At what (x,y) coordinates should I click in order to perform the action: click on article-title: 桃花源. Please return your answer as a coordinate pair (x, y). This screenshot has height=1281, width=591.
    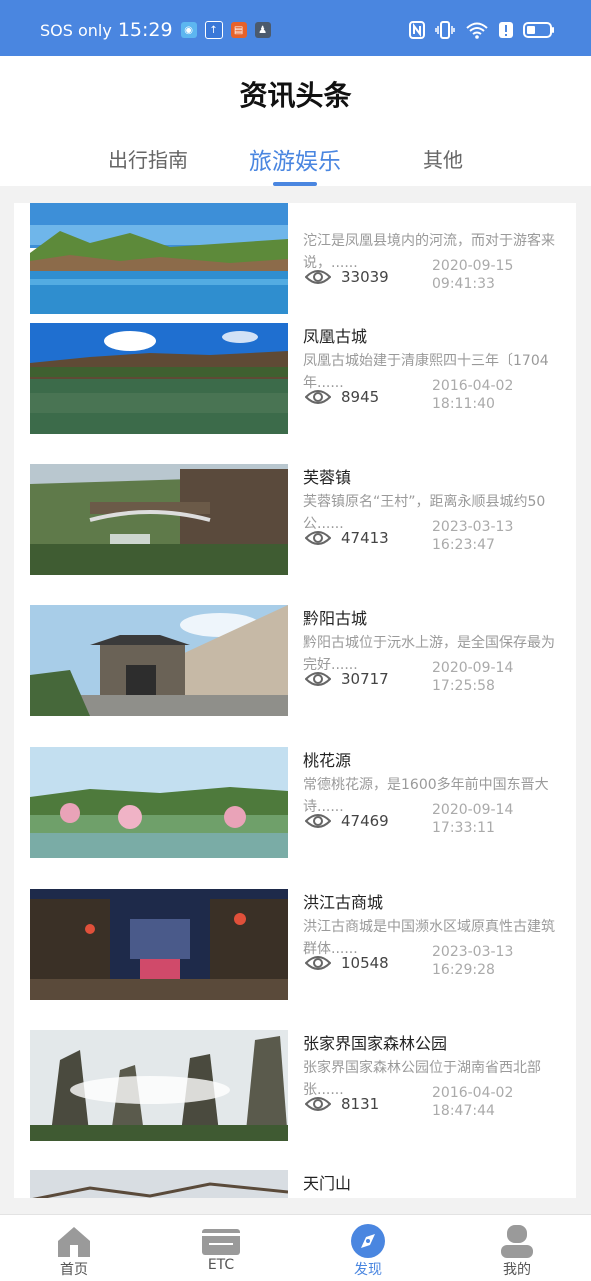
    Looking at the image, I should click on (327, 760).